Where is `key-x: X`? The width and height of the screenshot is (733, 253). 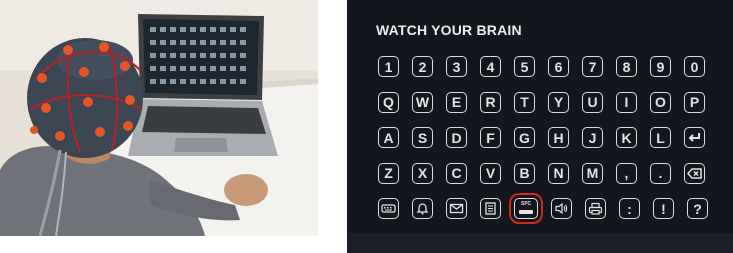
key-x: X is located at coordinates (422, 173).